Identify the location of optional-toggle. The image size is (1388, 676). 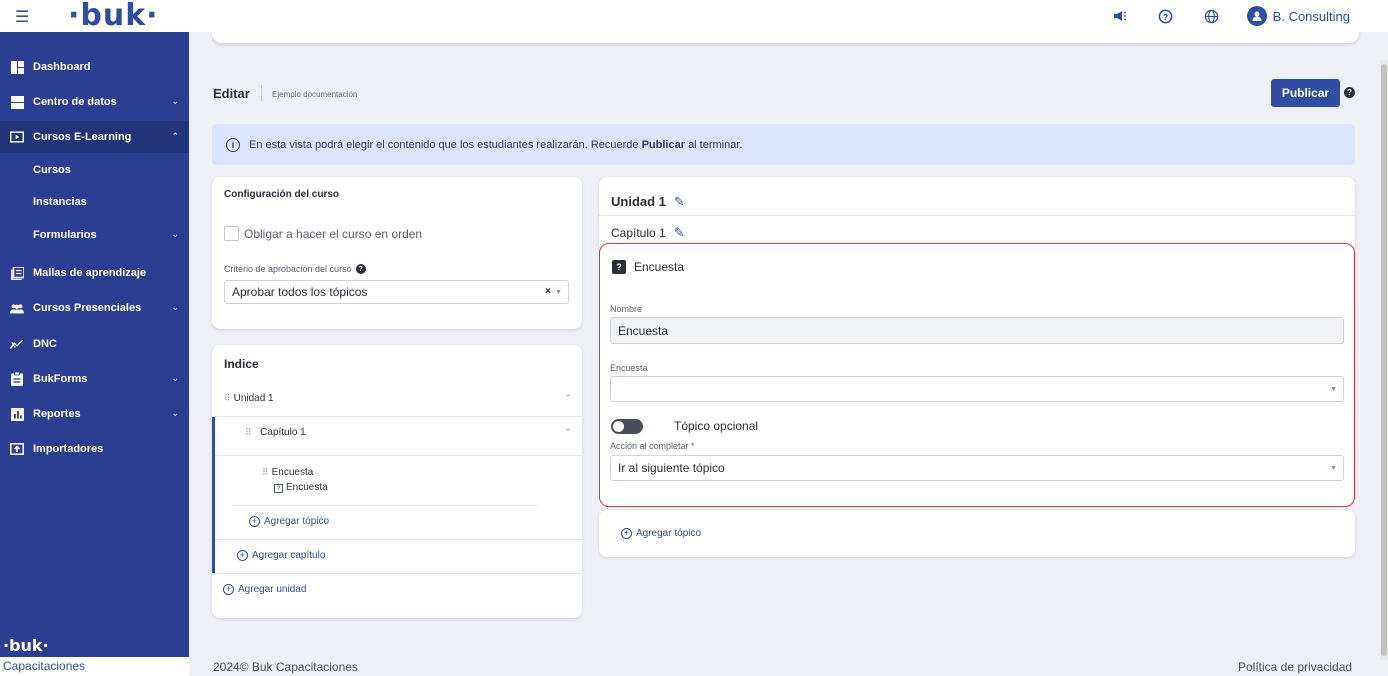
(627, 426).